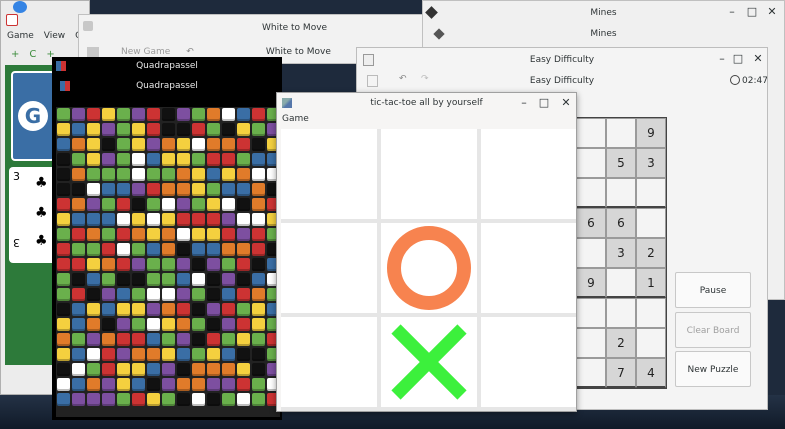 The image size is (785, 429). What do you see at coordinates (621, 373) in the screenshot?
I see `sudoku-cell: 7` at bounding box center [621, 373].